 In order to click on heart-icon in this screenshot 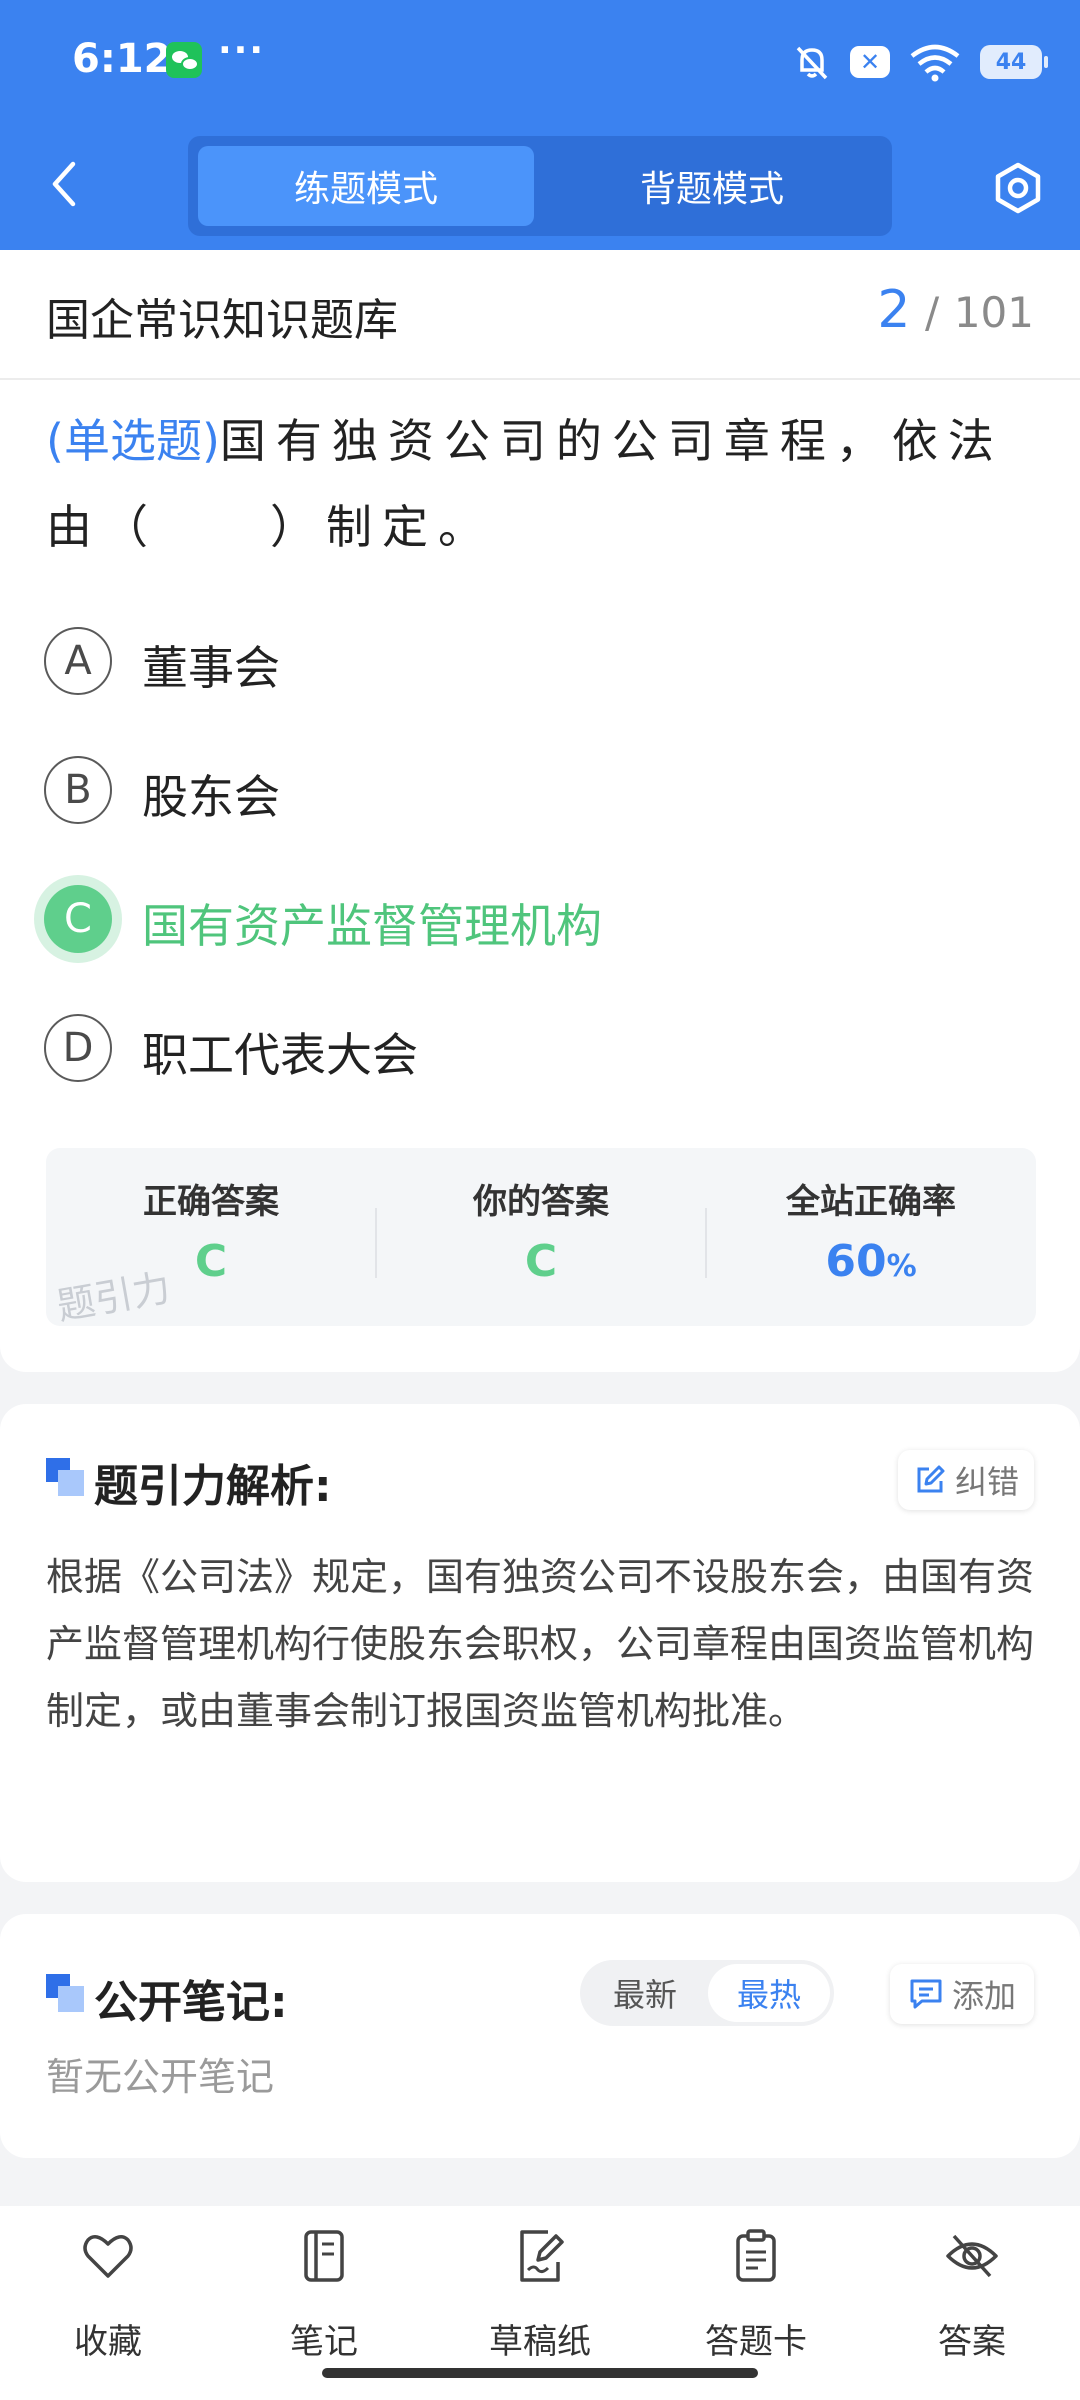, I will do `click(108, 2256)`.